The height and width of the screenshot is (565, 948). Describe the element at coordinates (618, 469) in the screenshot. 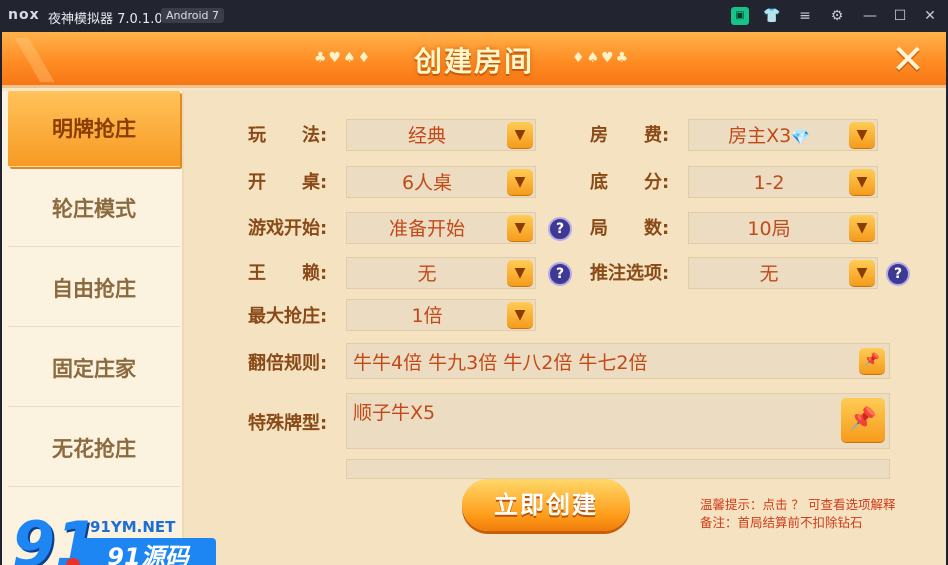

I see `hidden-option-field` at that location.